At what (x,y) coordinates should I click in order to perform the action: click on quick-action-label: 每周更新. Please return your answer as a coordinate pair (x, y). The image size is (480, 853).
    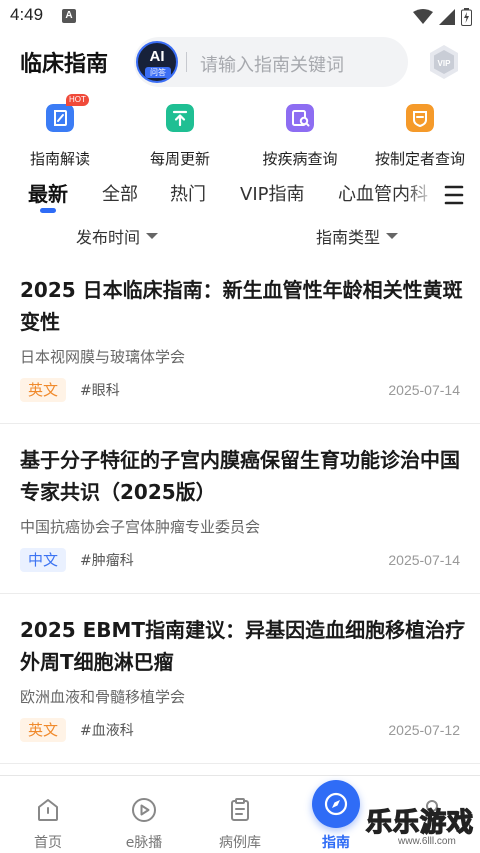
    Looking at the image, I should click on (179, 159).